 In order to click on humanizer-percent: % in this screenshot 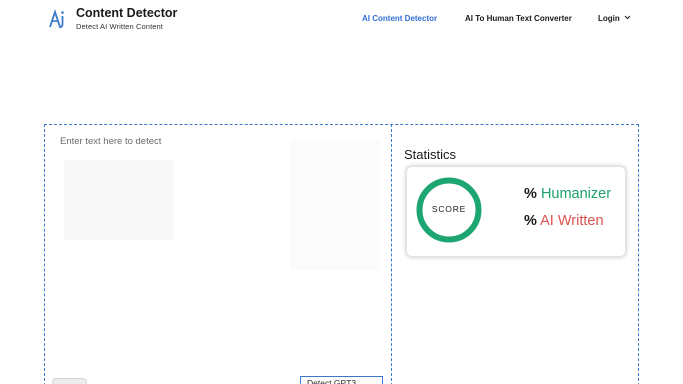, I will do `click(530, 194)`.